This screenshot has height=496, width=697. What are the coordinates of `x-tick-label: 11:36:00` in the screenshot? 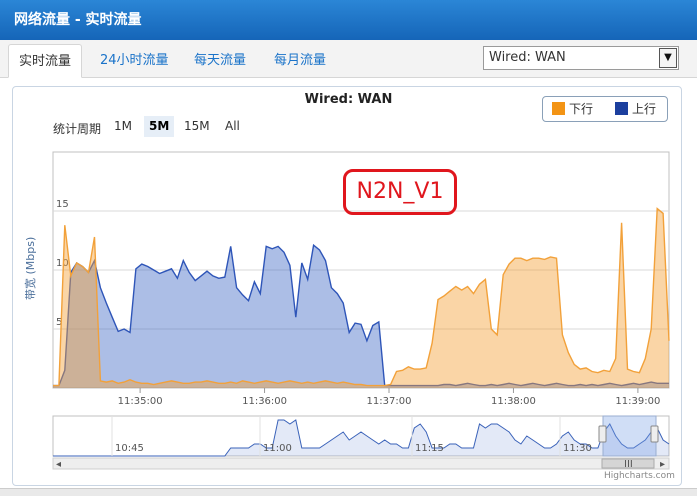 It's located at (264, 401).